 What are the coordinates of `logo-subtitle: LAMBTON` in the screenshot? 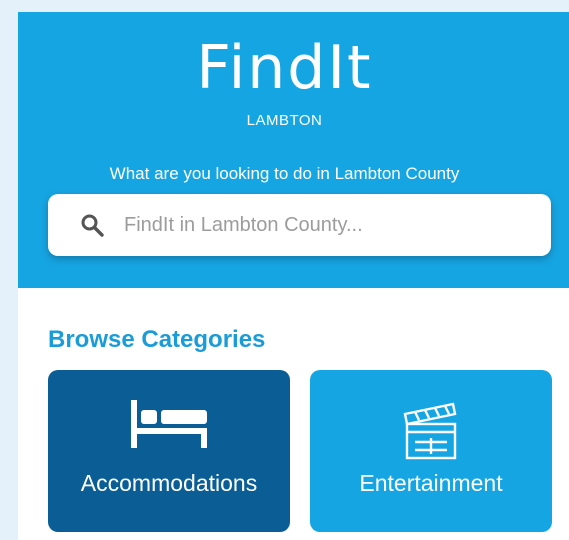 It's located at (284, 120).